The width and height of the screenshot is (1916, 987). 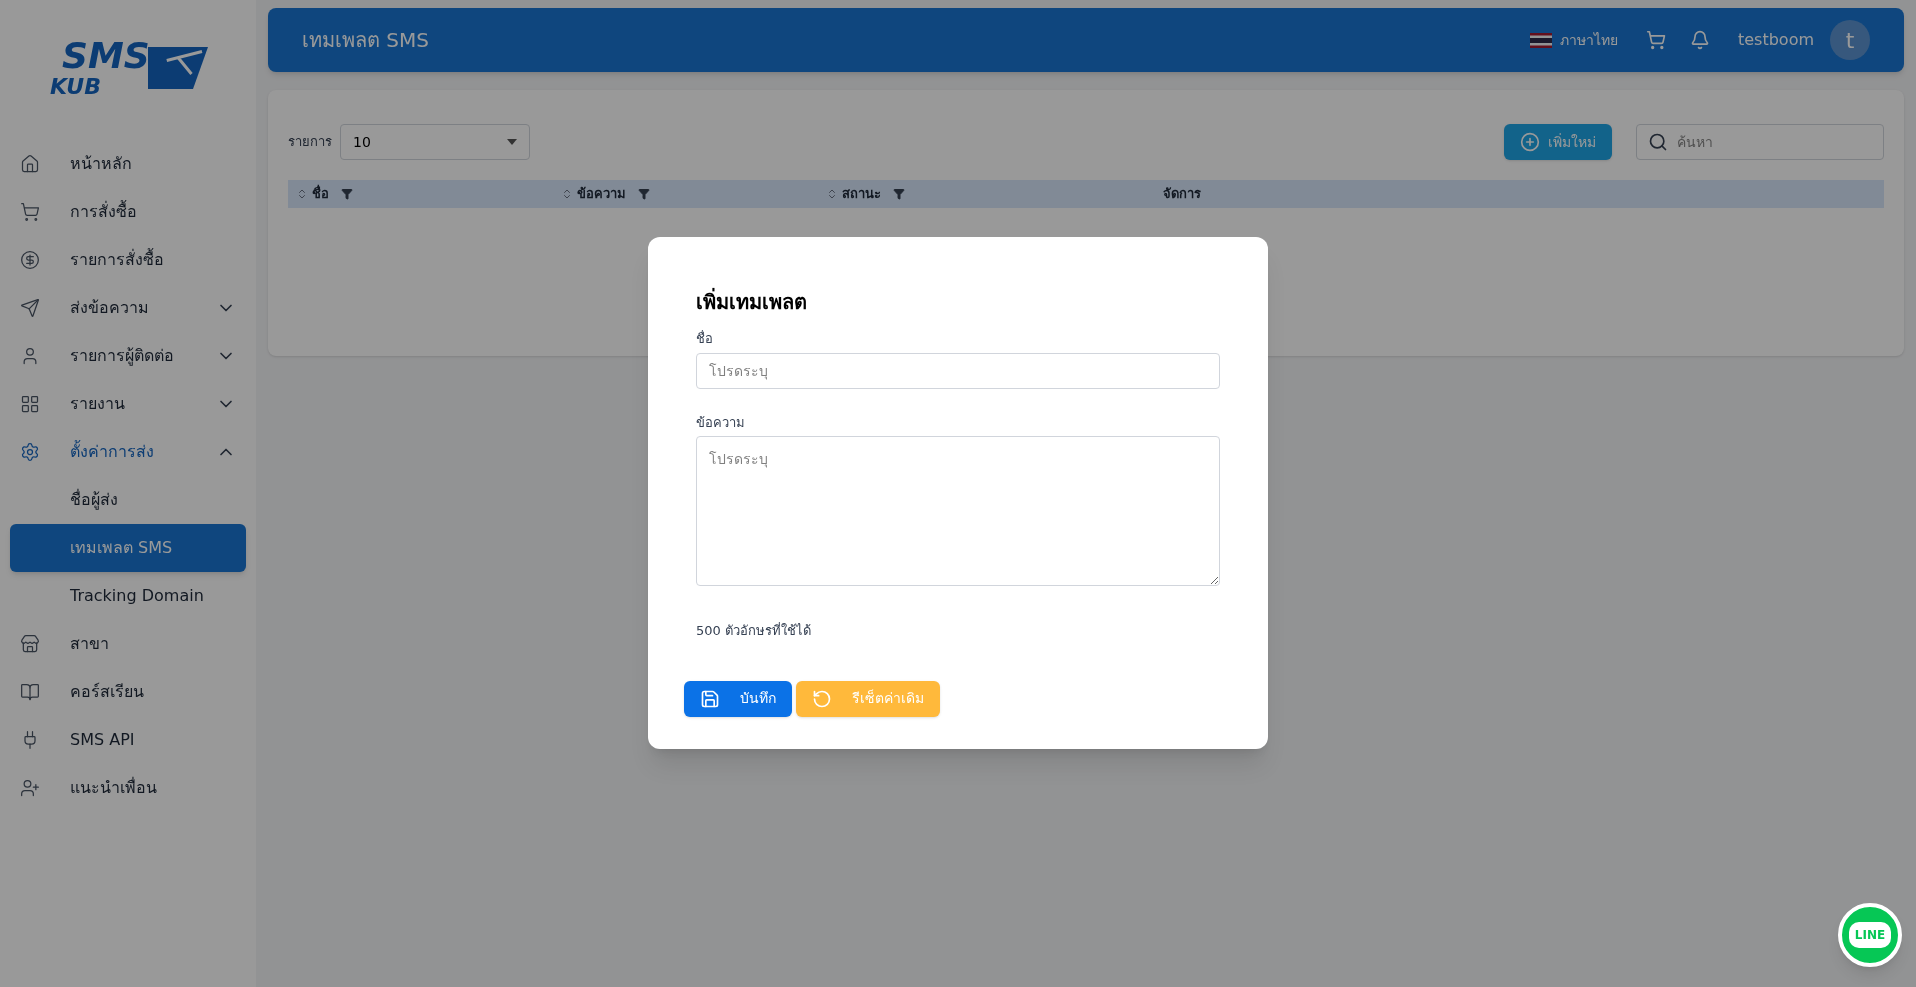 What do you see at coordinates (128, 500) in the screenshot?
I see `sidebar-subitem: ชื่อผู้ส่ง` at bounding box center [128, 500].